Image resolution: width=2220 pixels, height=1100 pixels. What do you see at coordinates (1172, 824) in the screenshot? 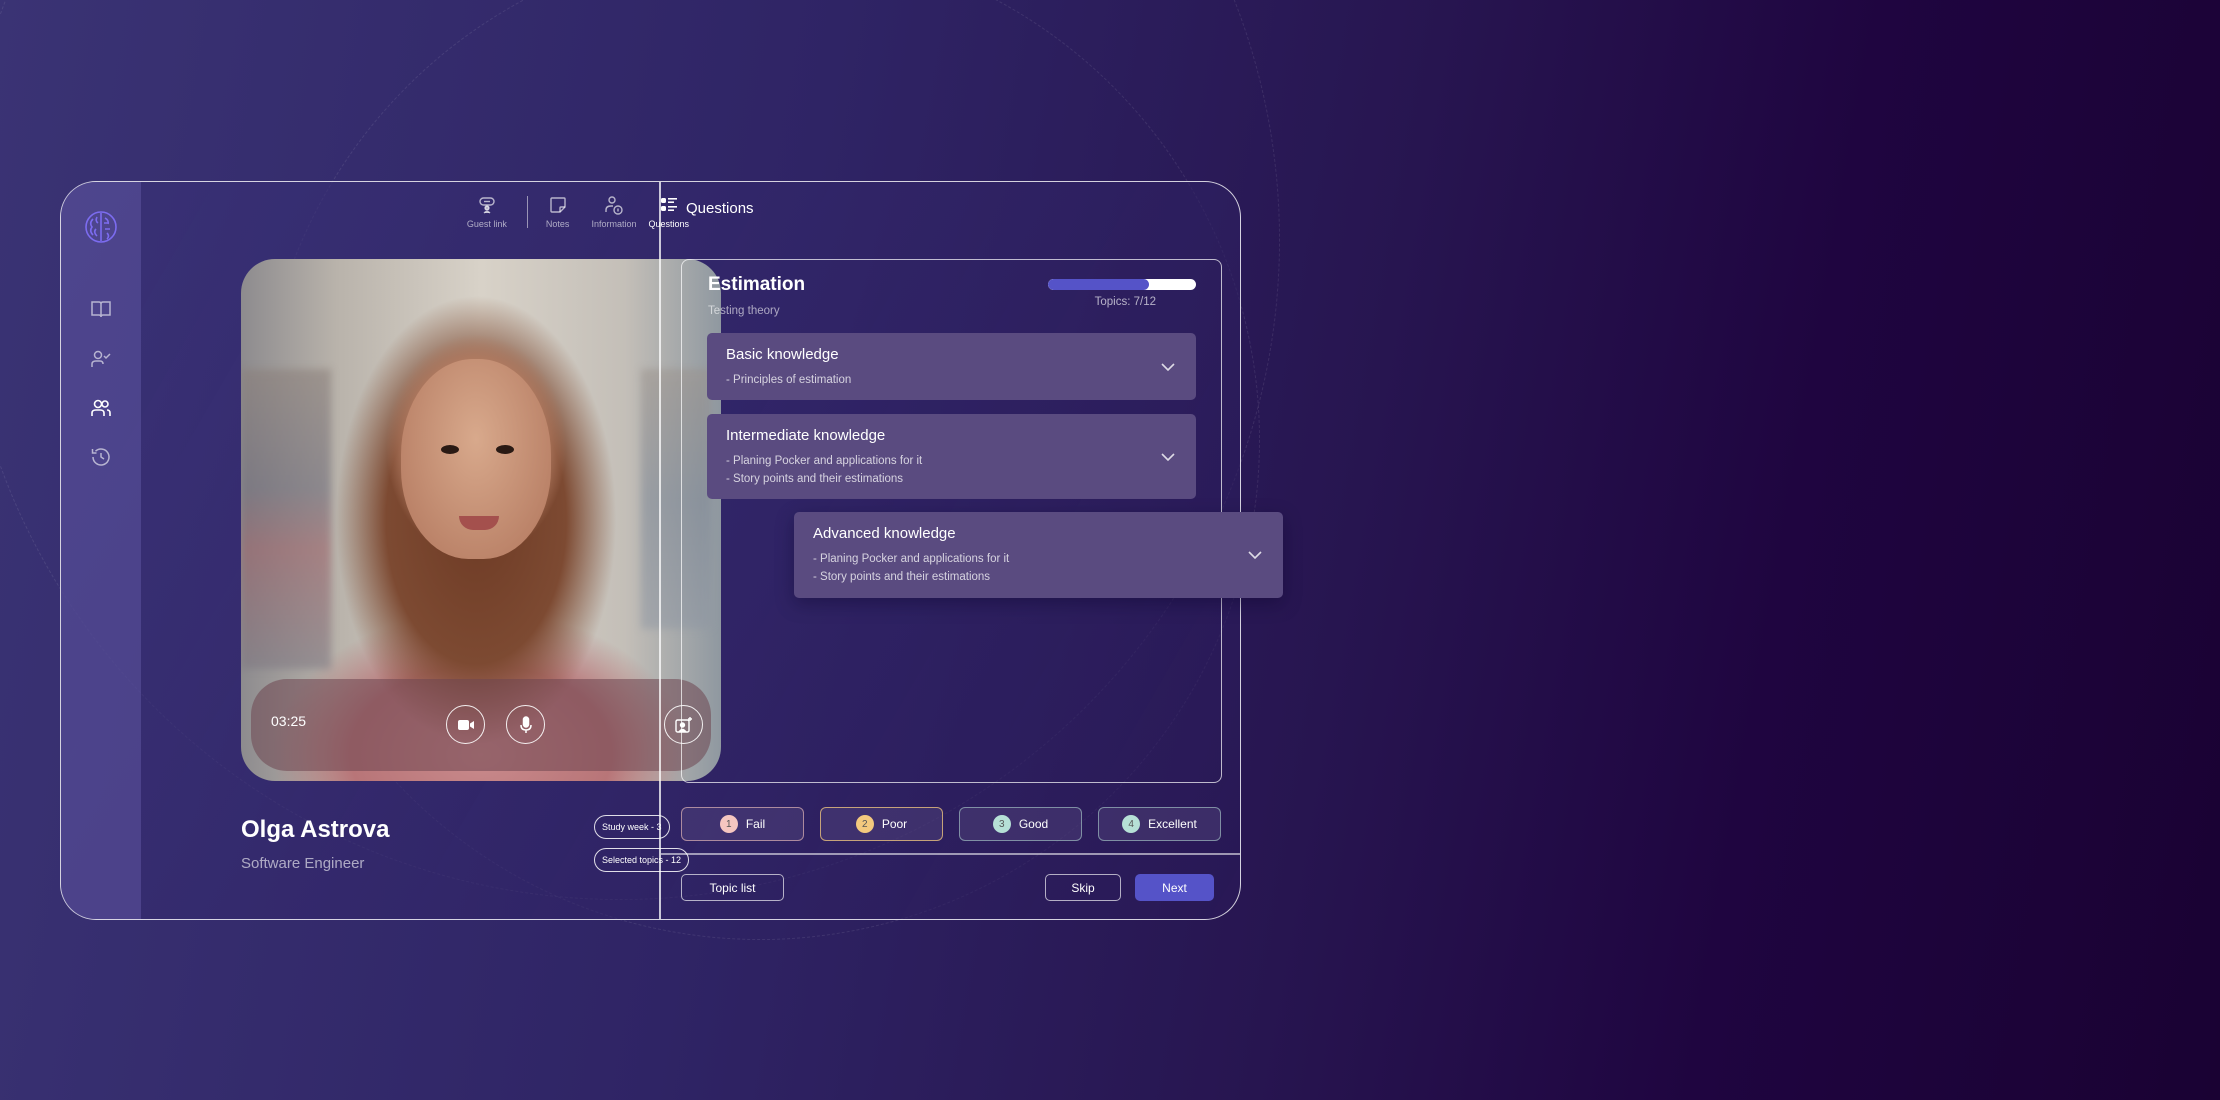
I see `rating-label: Excellent` at bounding box center [1172, 824].